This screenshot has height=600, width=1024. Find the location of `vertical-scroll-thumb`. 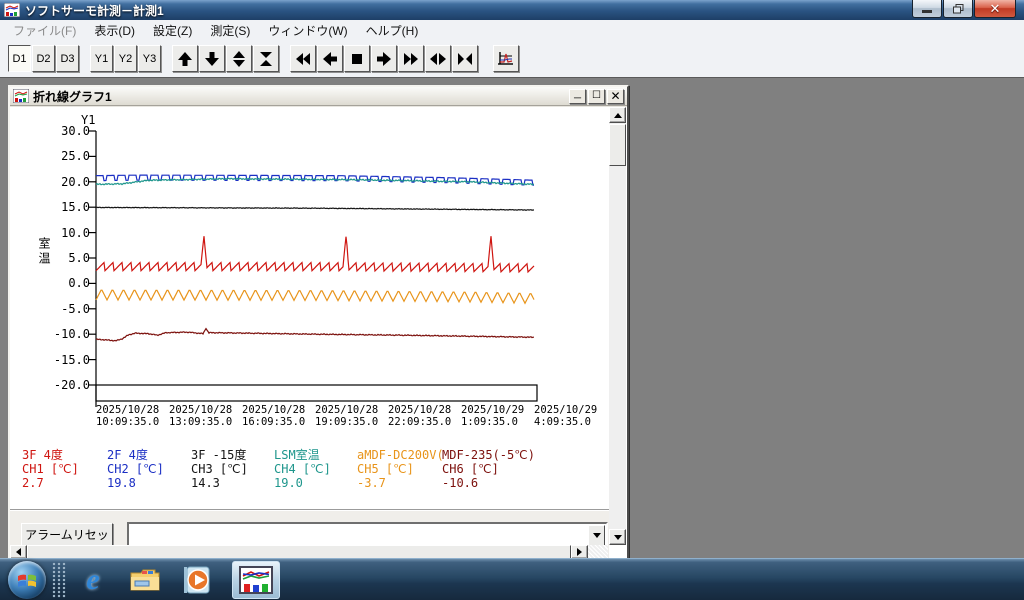

vertical-scroll-thumb is located at coordinates (617, 145).